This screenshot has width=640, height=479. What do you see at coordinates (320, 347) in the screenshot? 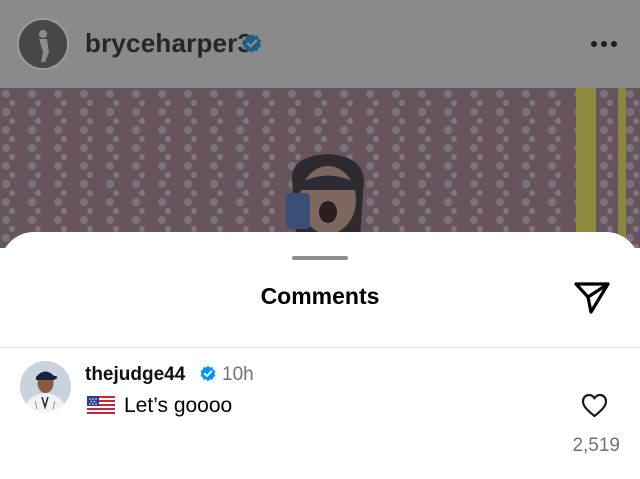
I see `sheet-divider` at bounding box center [320, 347].